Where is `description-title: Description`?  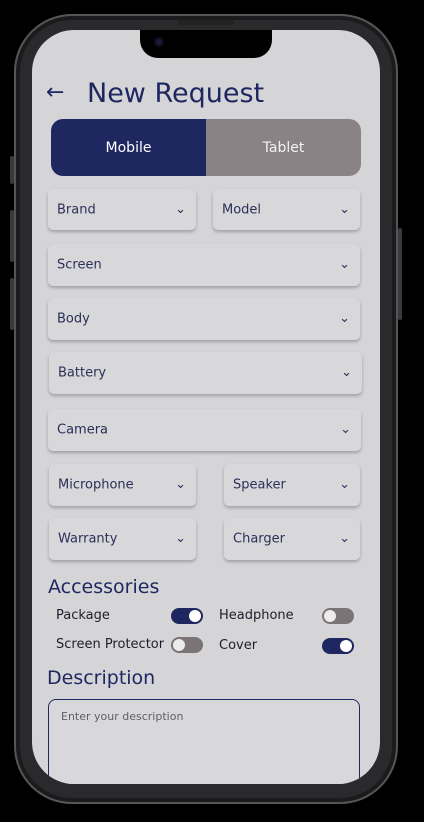
description-title: Description is located at coordinates (101, 678).